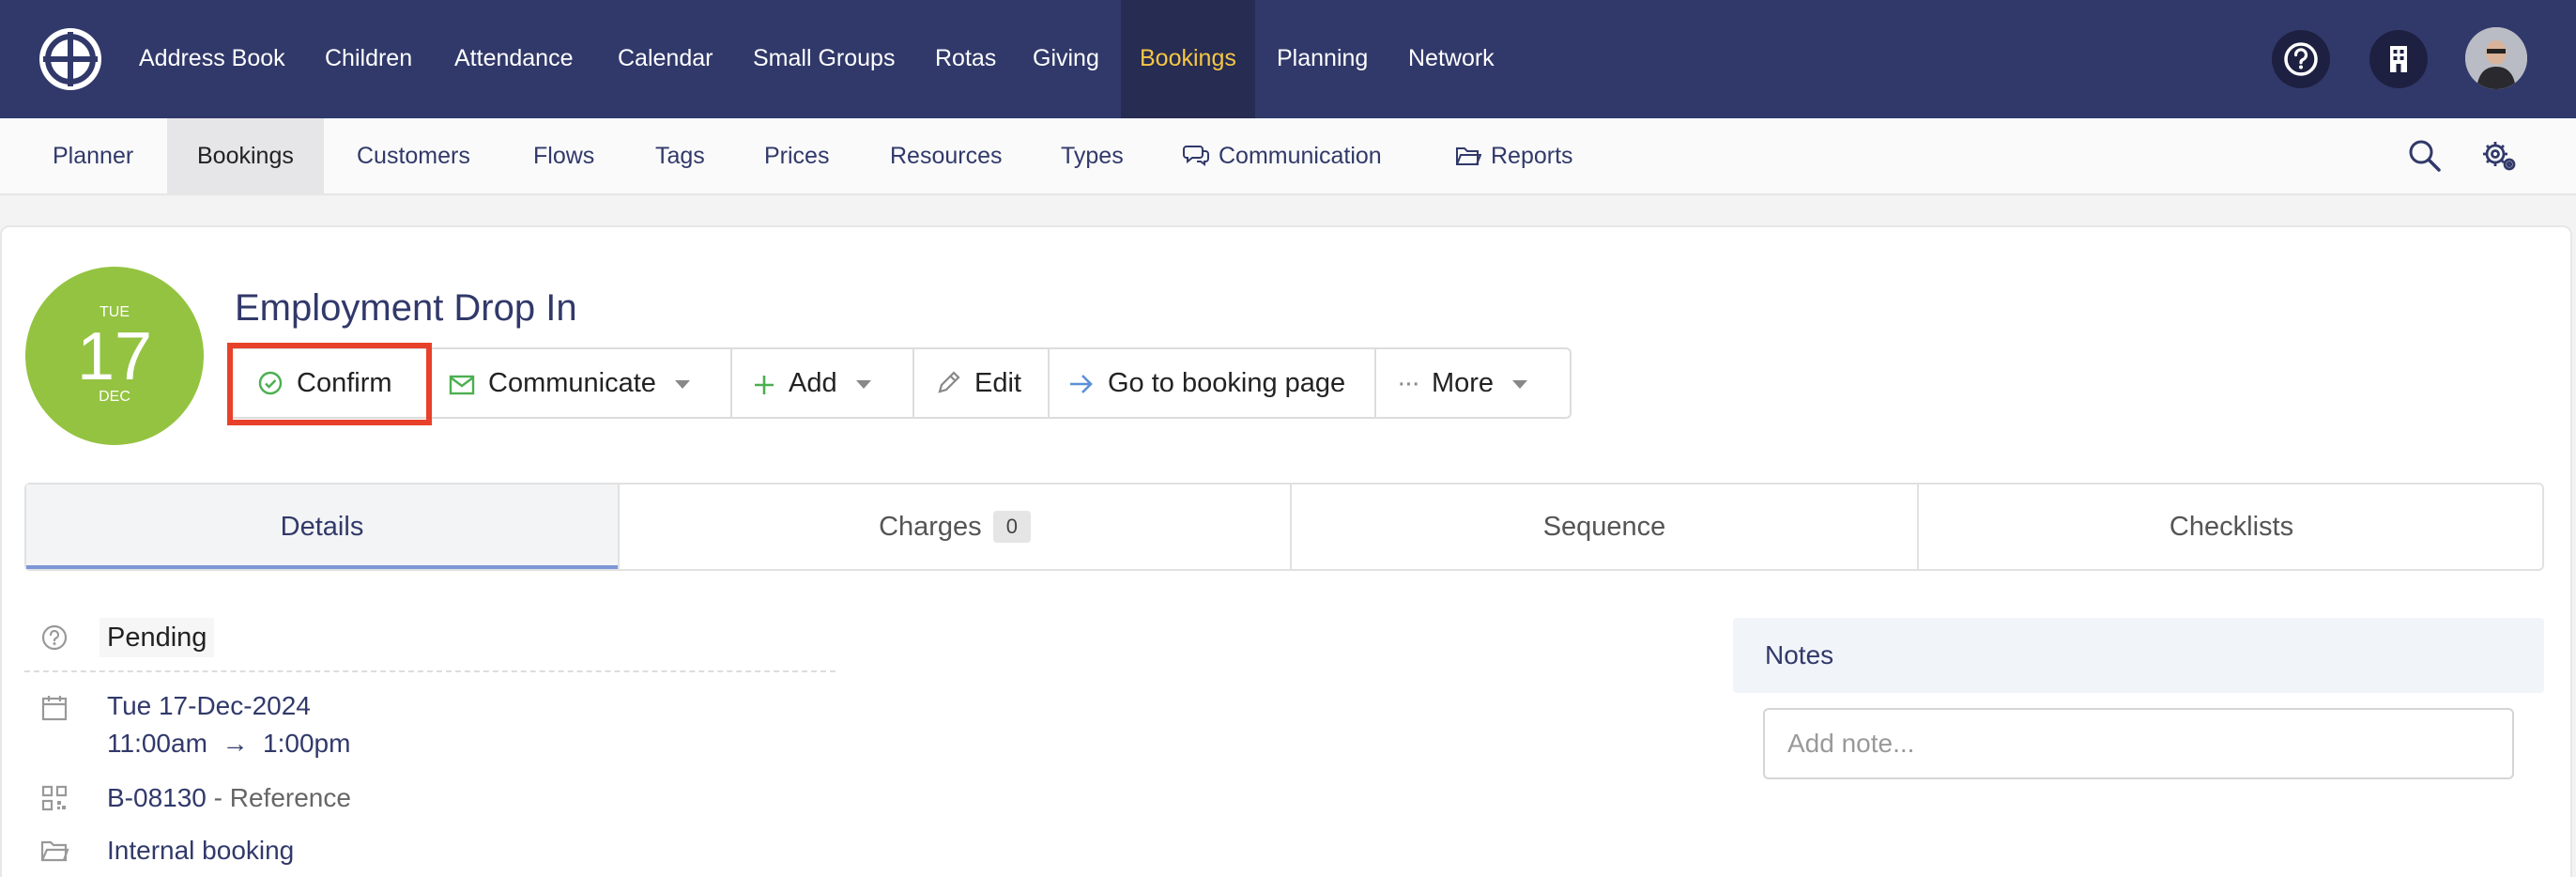 Image resolution: width=2576 pixels, height=877 pixels. I want to click on nav-bookings: Bookings, so click(1188, 59).